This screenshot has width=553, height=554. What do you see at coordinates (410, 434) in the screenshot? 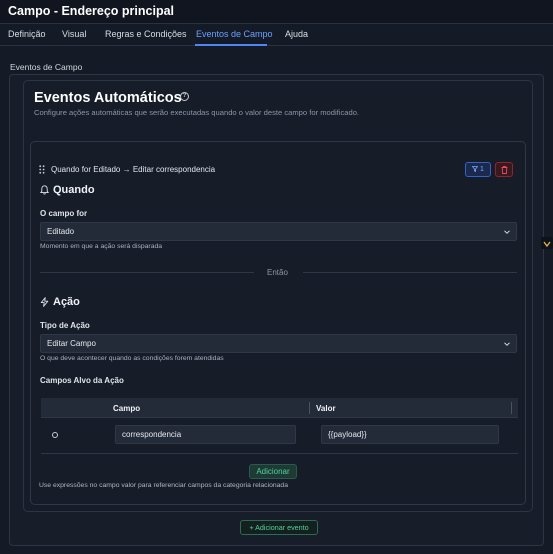
I see `valor-input: {{payload}}` at bounding box center [410, 434].